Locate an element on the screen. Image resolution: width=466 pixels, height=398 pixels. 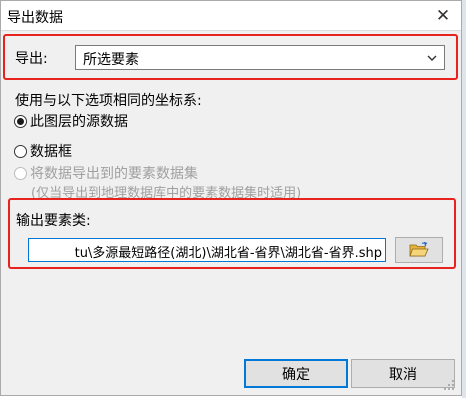
radio-feature-dataset: 将数据导出到的要素数据集 is located at coordinates (106, 173).